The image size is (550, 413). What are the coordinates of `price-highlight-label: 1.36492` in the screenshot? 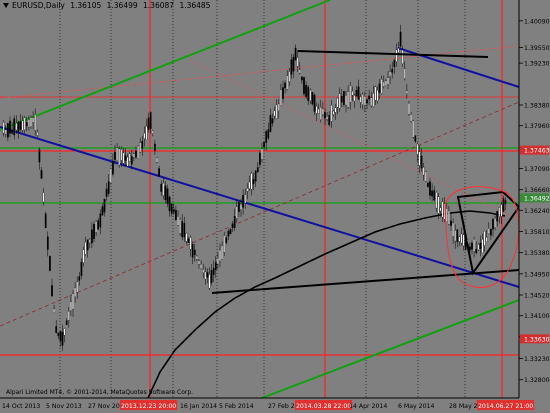 It's located at (537, 198).